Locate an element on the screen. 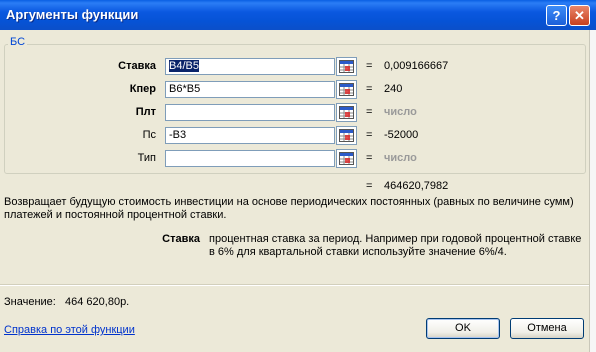 The height and width of the screenshot is (352, 596). arg-label-nper: Кпер is located at coordinates (142, 89).